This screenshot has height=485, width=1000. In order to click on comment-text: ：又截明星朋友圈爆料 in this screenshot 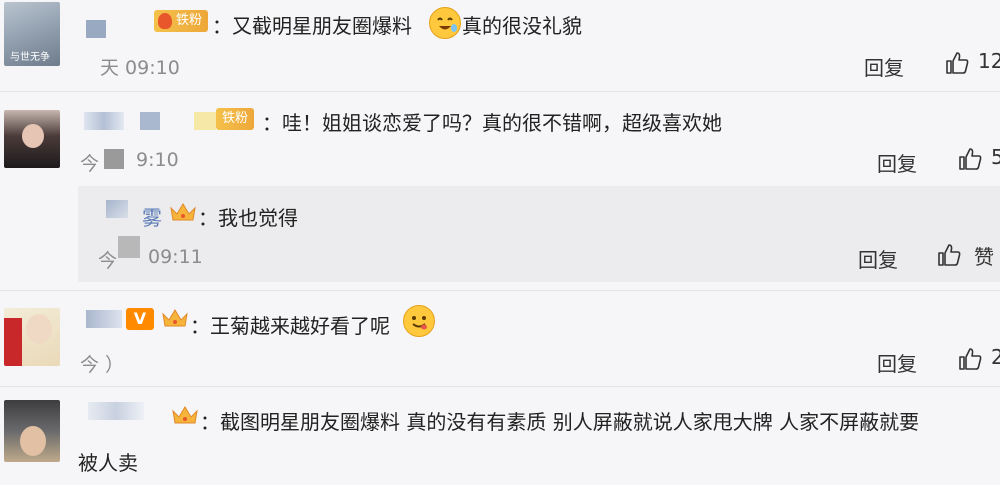, I will do `click(312, 26)`.